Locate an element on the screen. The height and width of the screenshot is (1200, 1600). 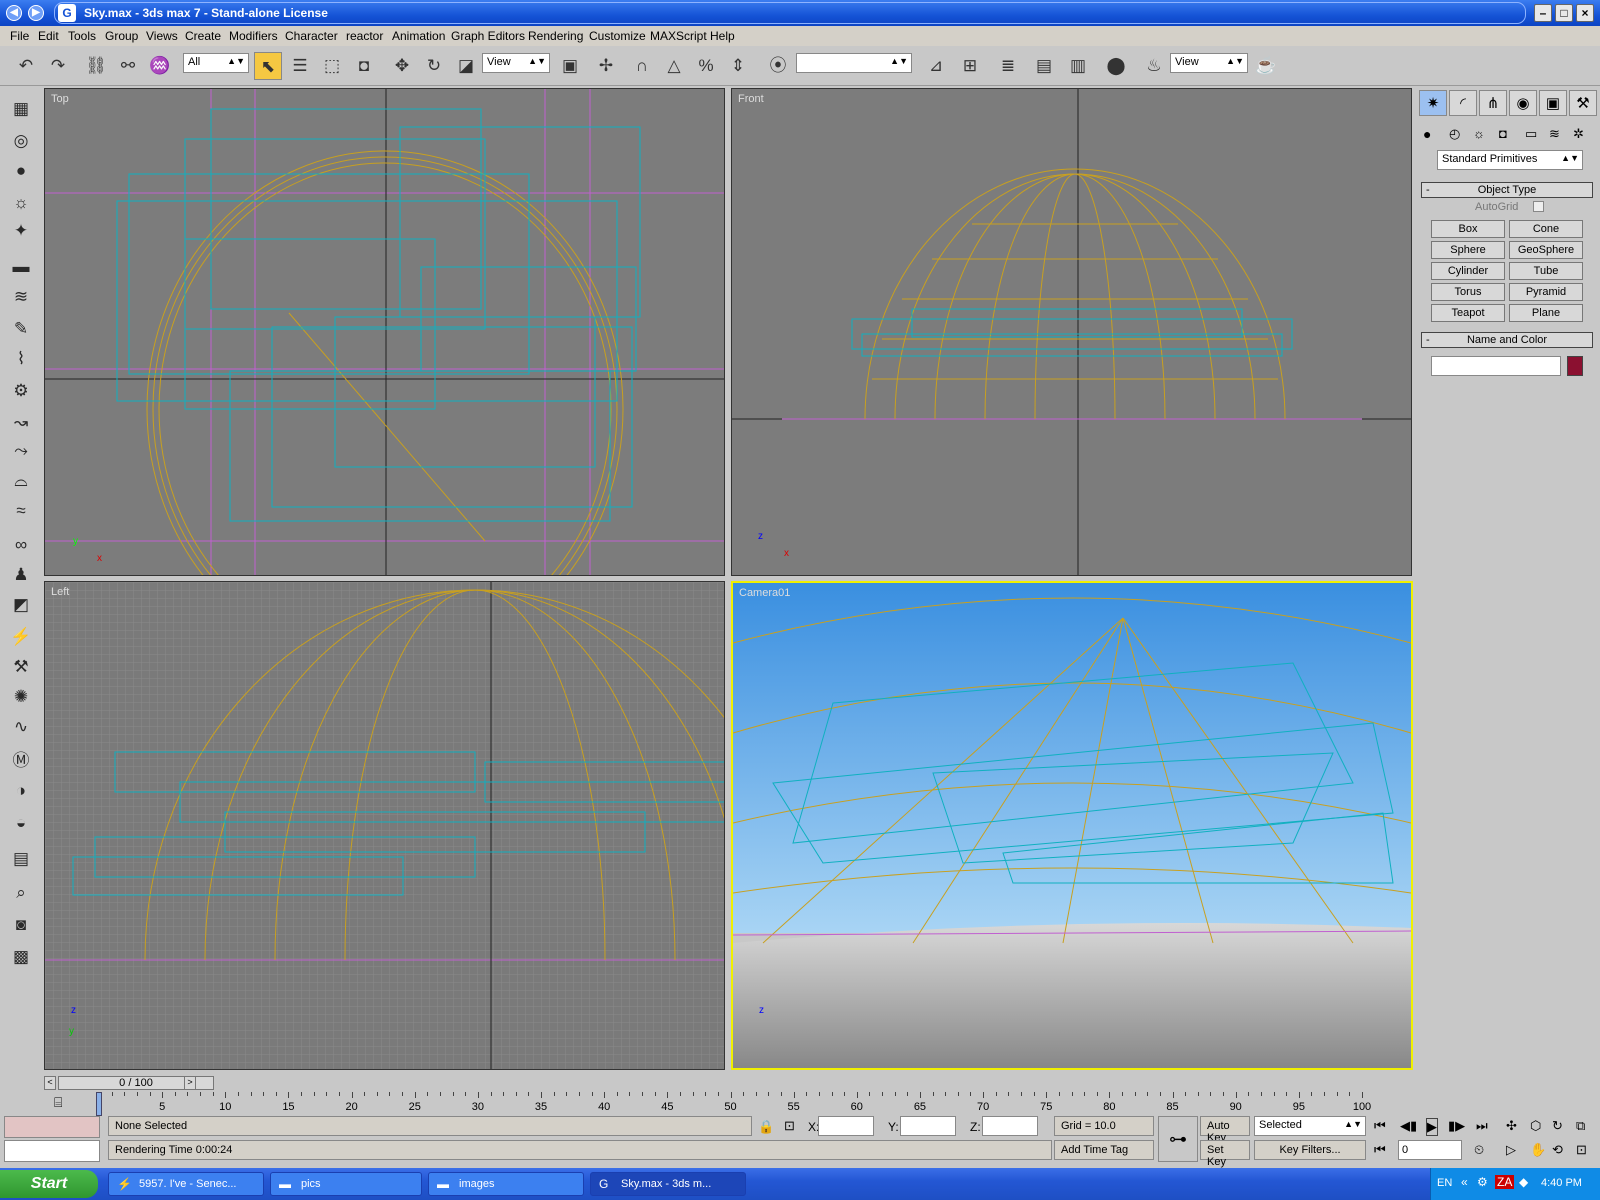
menu-character: Character is located at coordinates (311, 36).